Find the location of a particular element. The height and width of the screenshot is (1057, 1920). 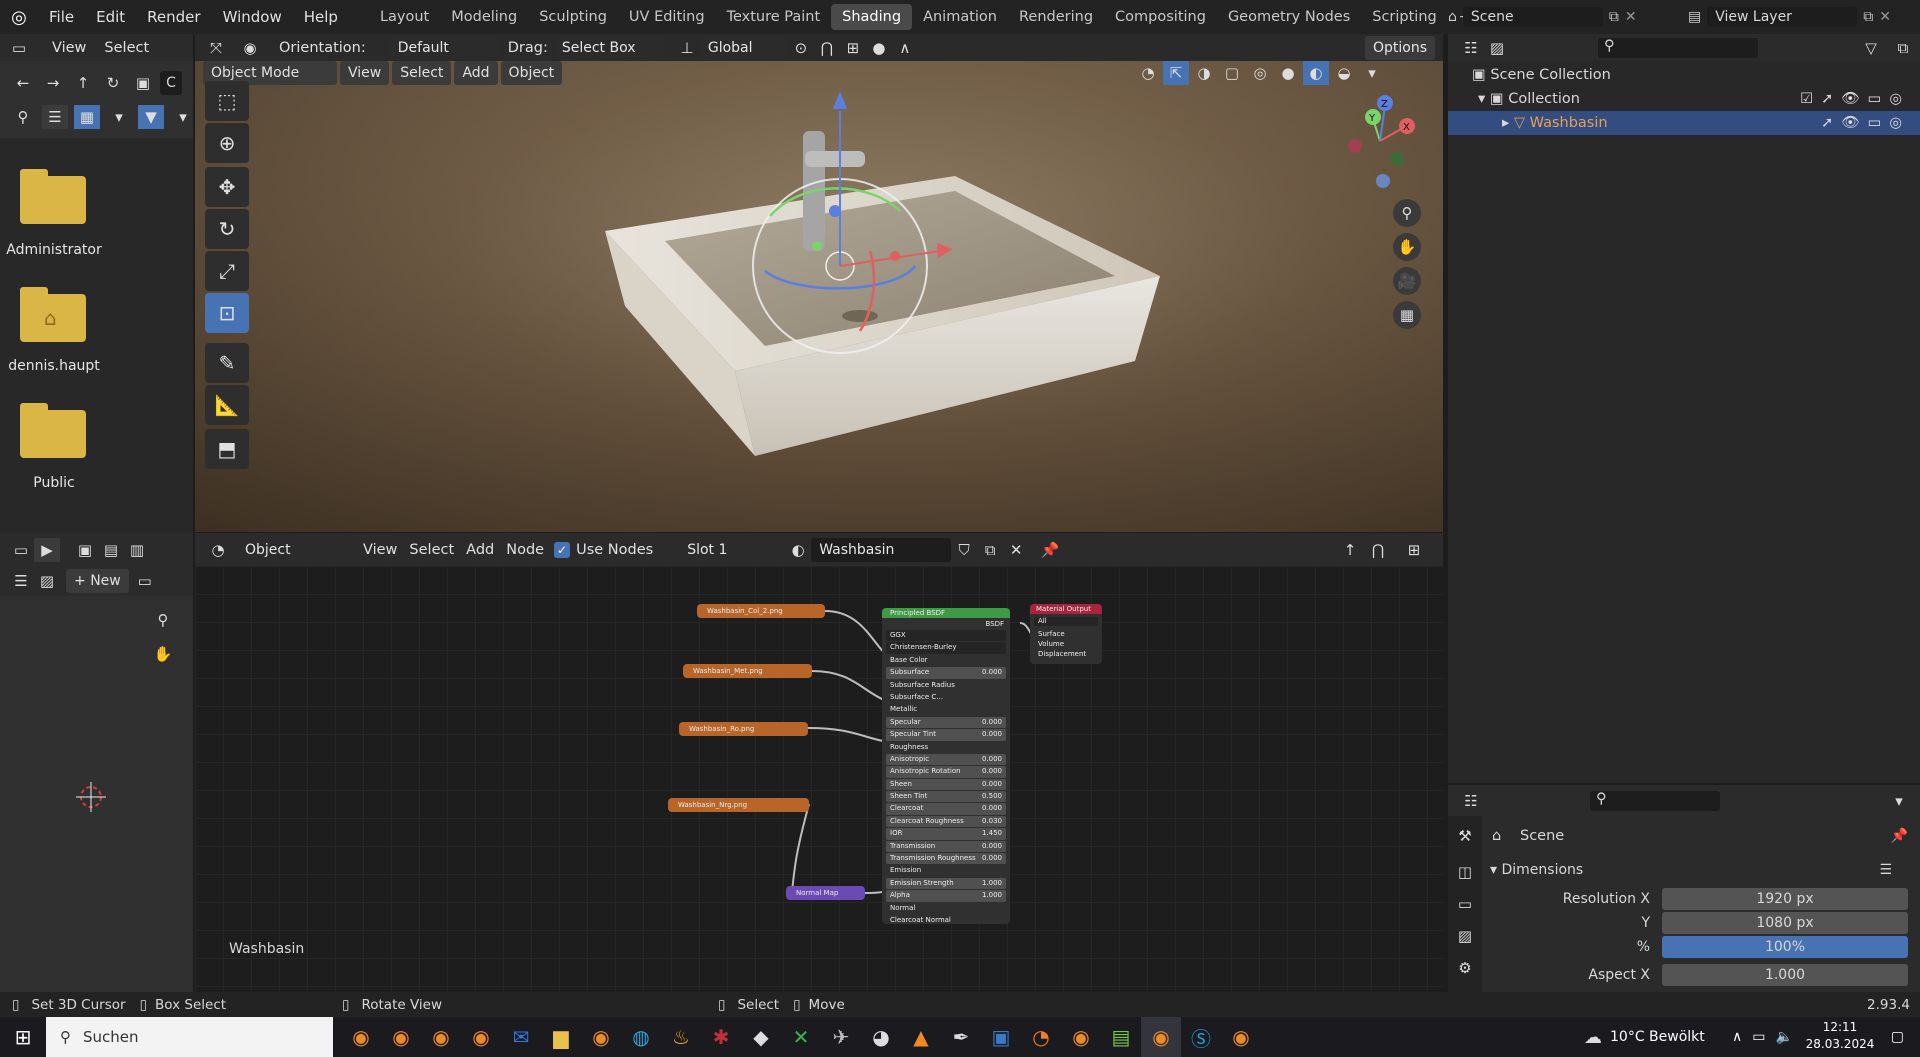

tab-compositing: Compositing is located at coordinates (1160, 17).